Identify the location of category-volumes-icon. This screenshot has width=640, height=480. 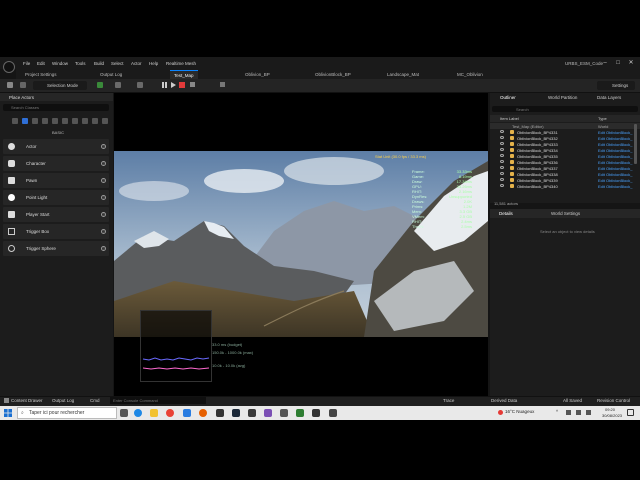
(75, 121).